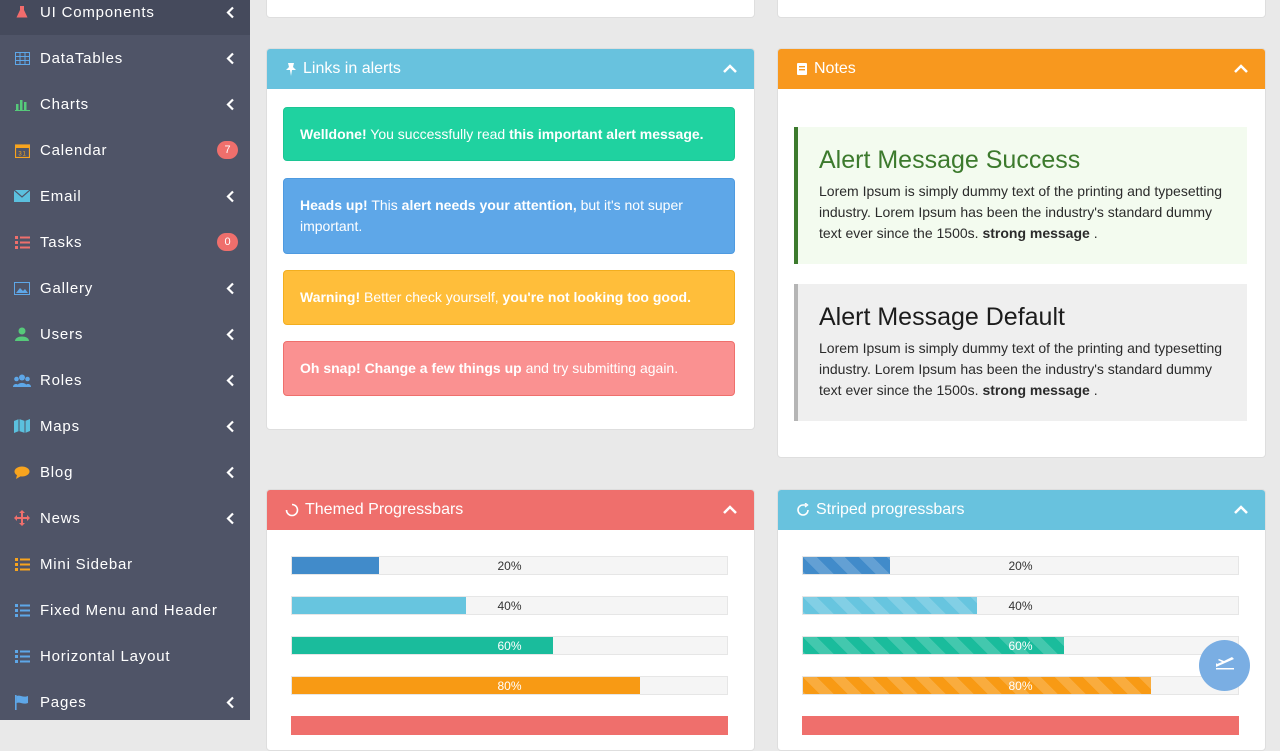  I want to click on sidebar-item-label: Calendar, so click(74, 150).